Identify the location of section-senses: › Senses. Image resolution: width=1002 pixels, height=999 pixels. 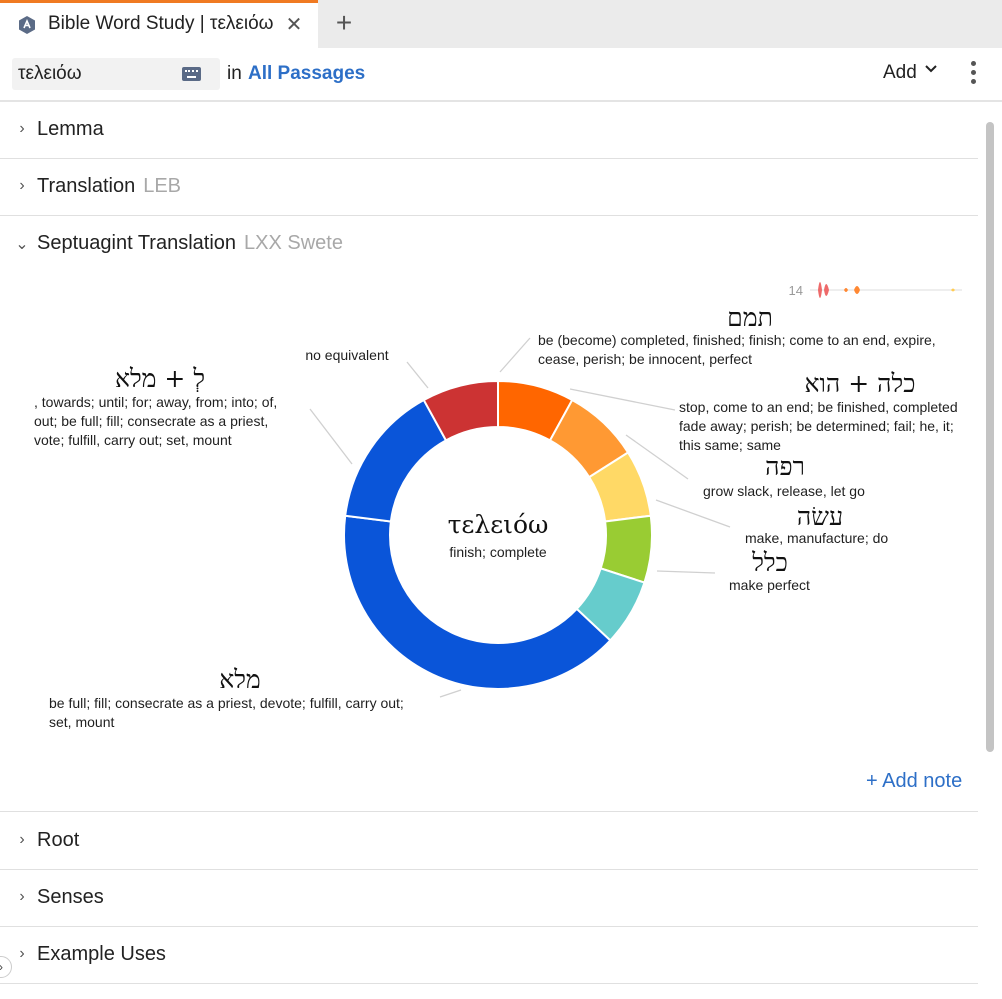
(489, 898).